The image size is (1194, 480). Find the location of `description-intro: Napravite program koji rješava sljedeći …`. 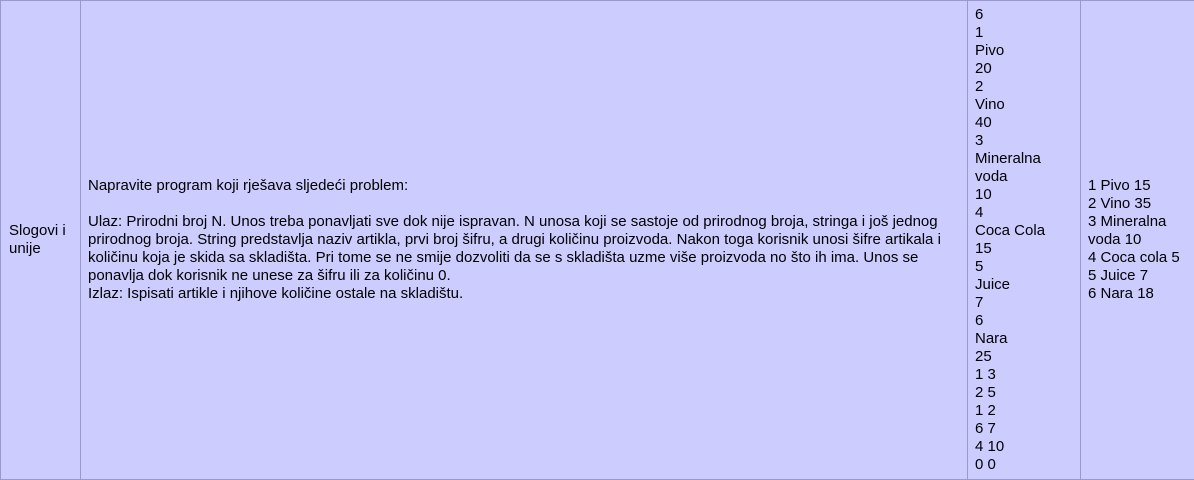

description-intro: Napravite program koji rješava sljedeći … is located at coordinates (248, 185).